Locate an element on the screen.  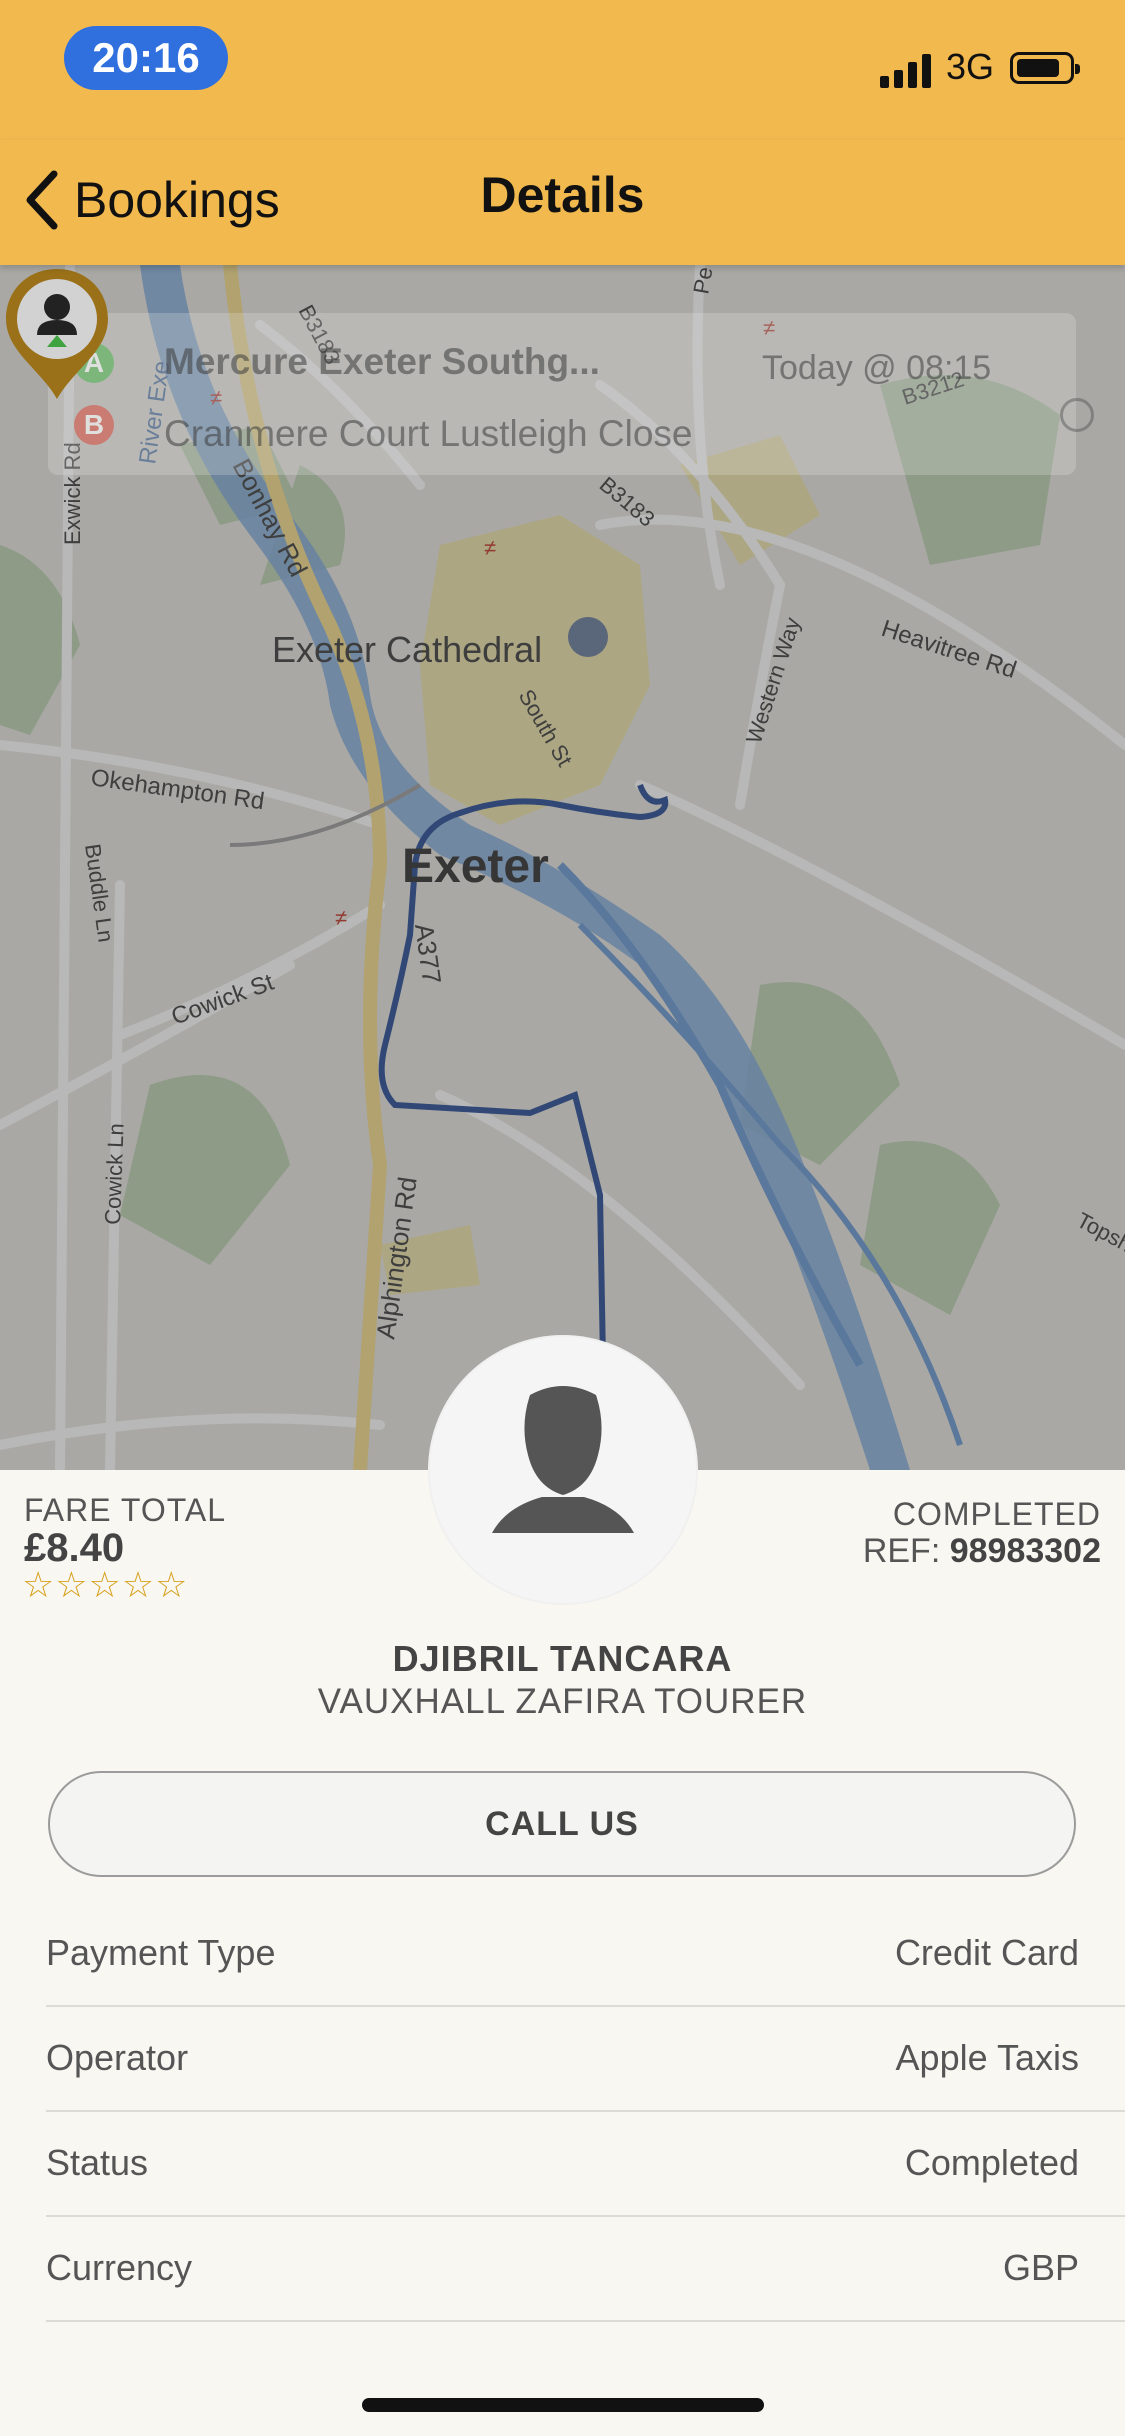
status-time: 20:16 is located at coordinates (146, 58).